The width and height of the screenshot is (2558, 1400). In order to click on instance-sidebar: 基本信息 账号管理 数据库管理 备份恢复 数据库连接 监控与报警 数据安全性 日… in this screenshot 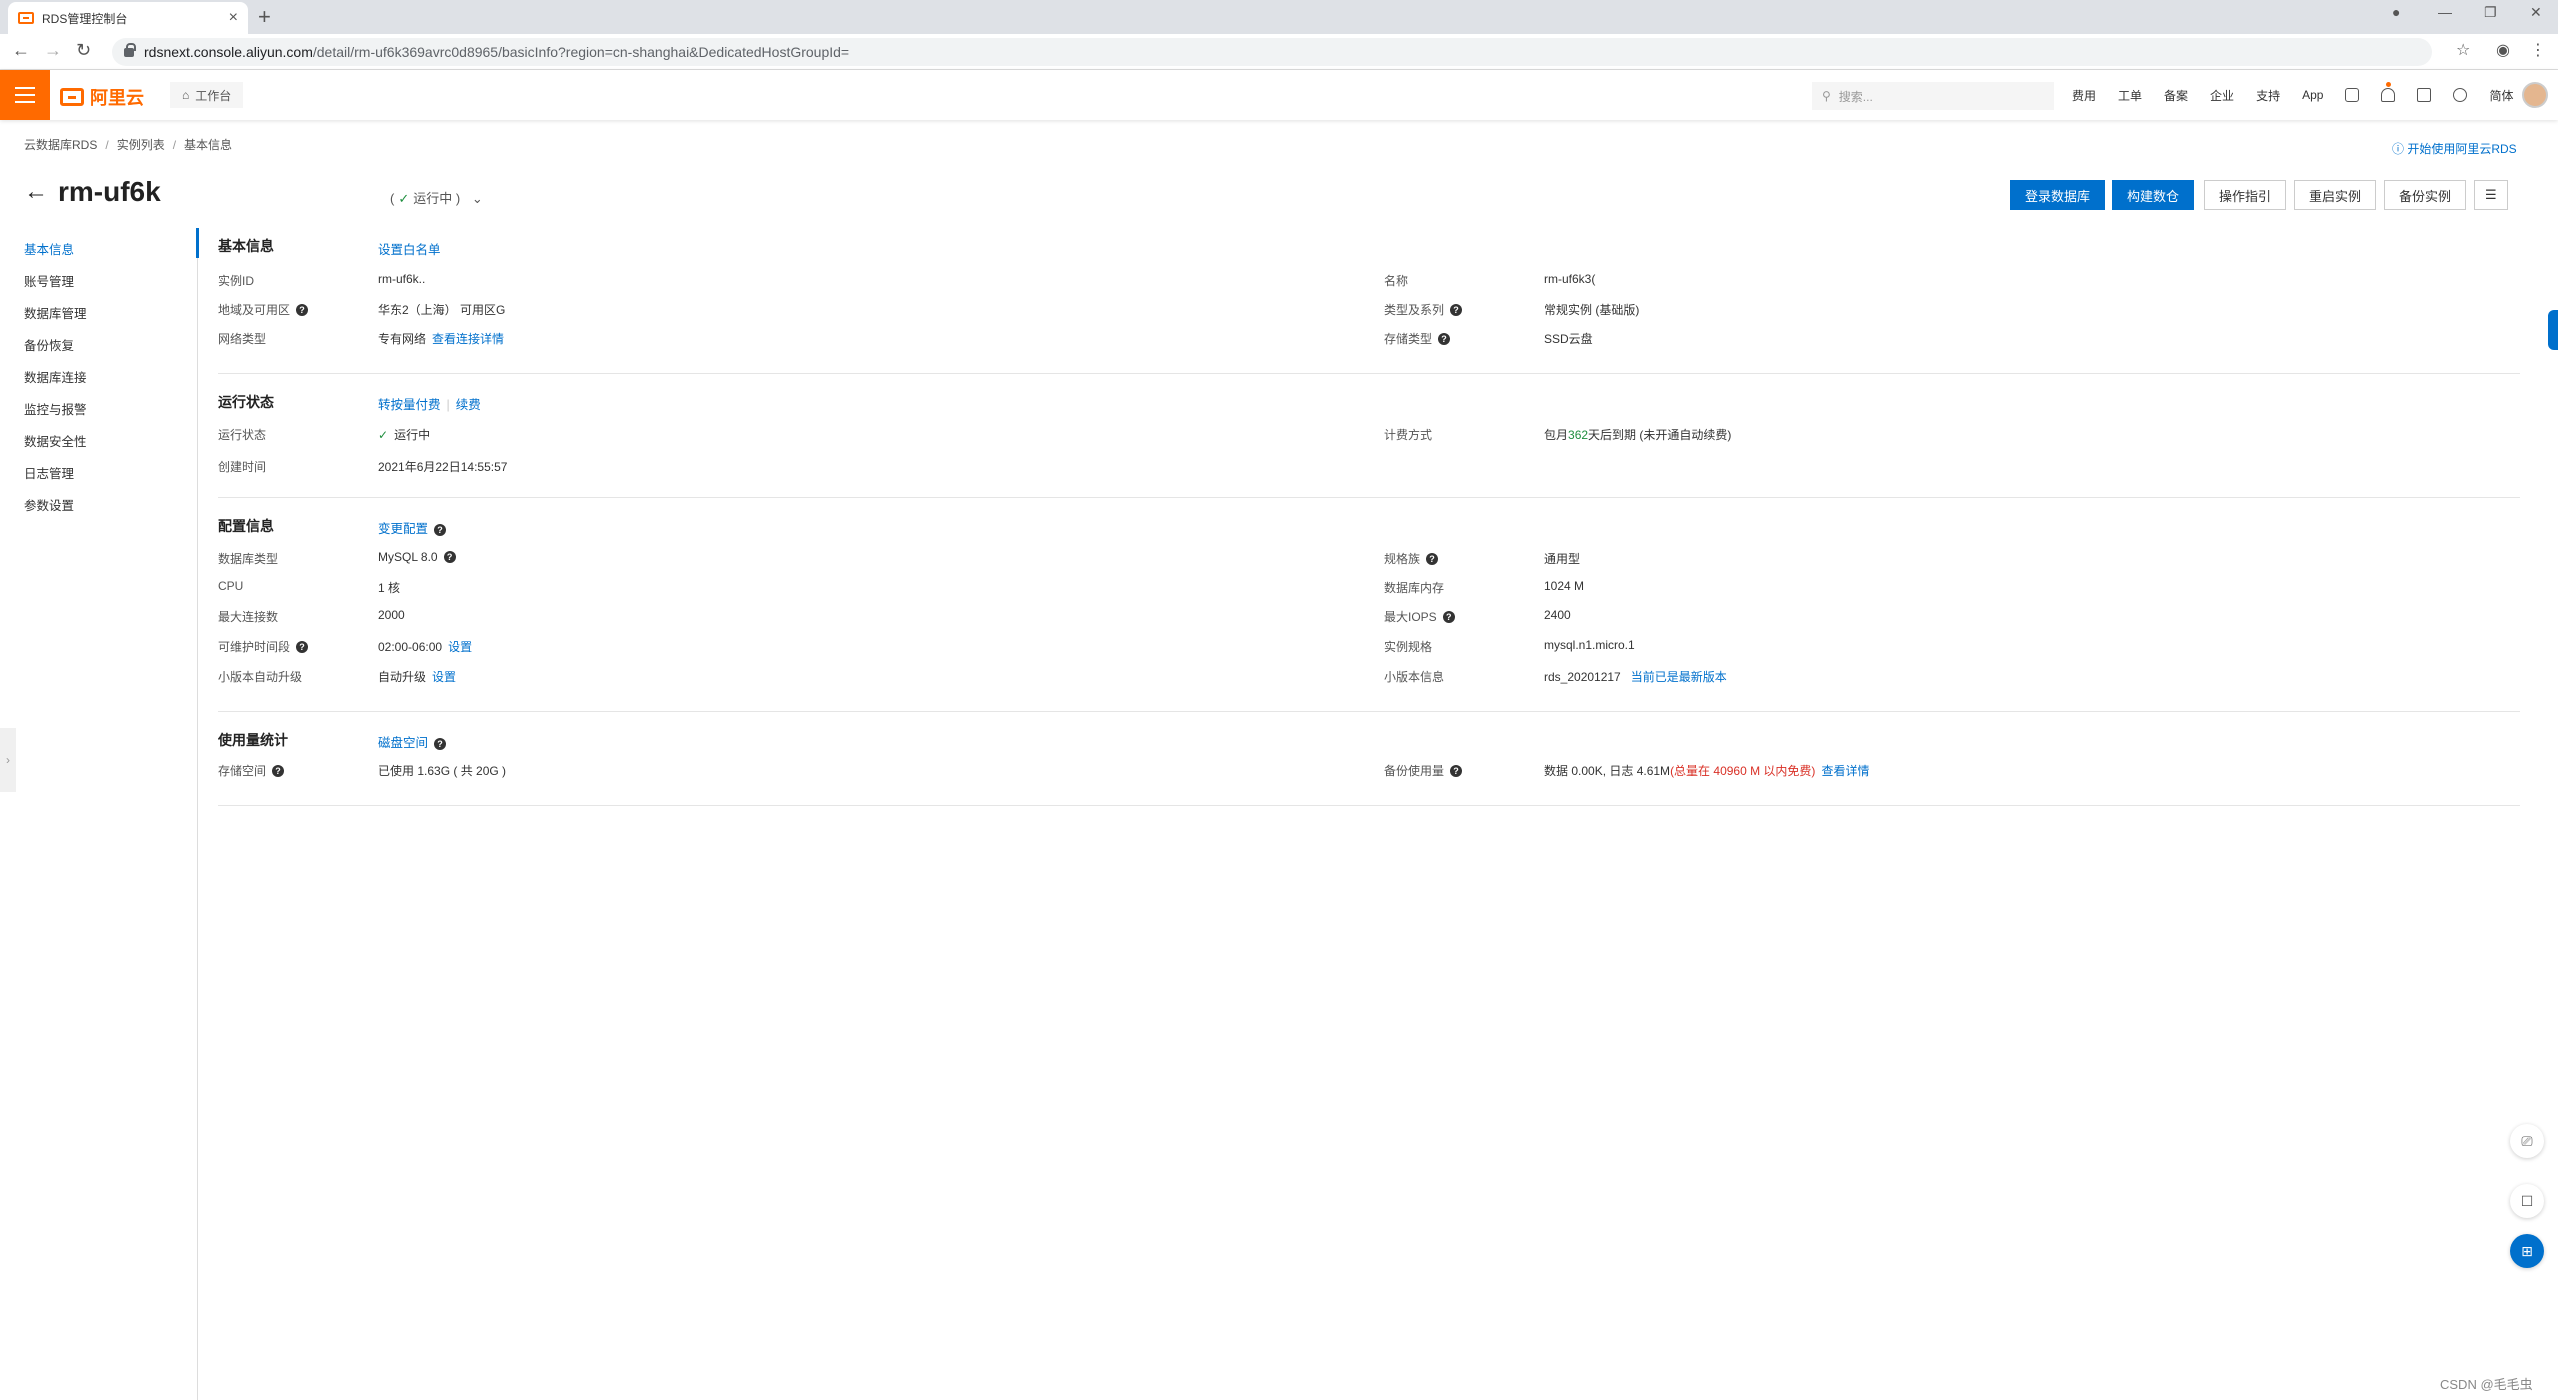, I will do `click(109, 378)`.